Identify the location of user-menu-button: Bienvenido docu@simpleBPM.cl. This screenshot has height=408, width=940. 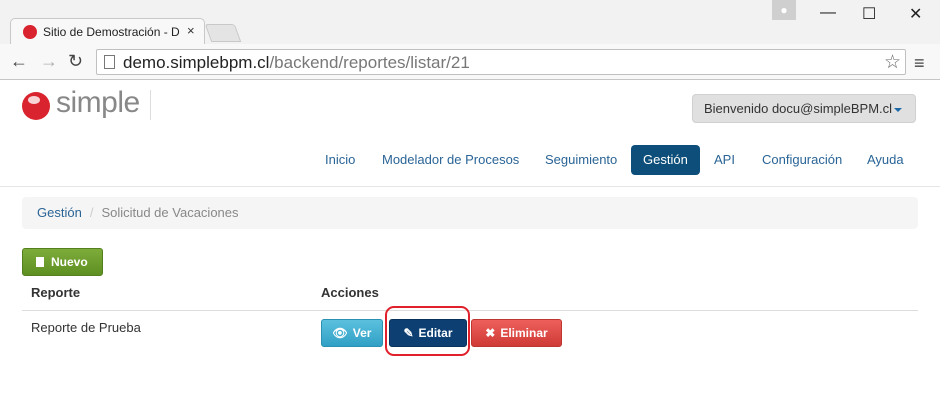
(804, 108).